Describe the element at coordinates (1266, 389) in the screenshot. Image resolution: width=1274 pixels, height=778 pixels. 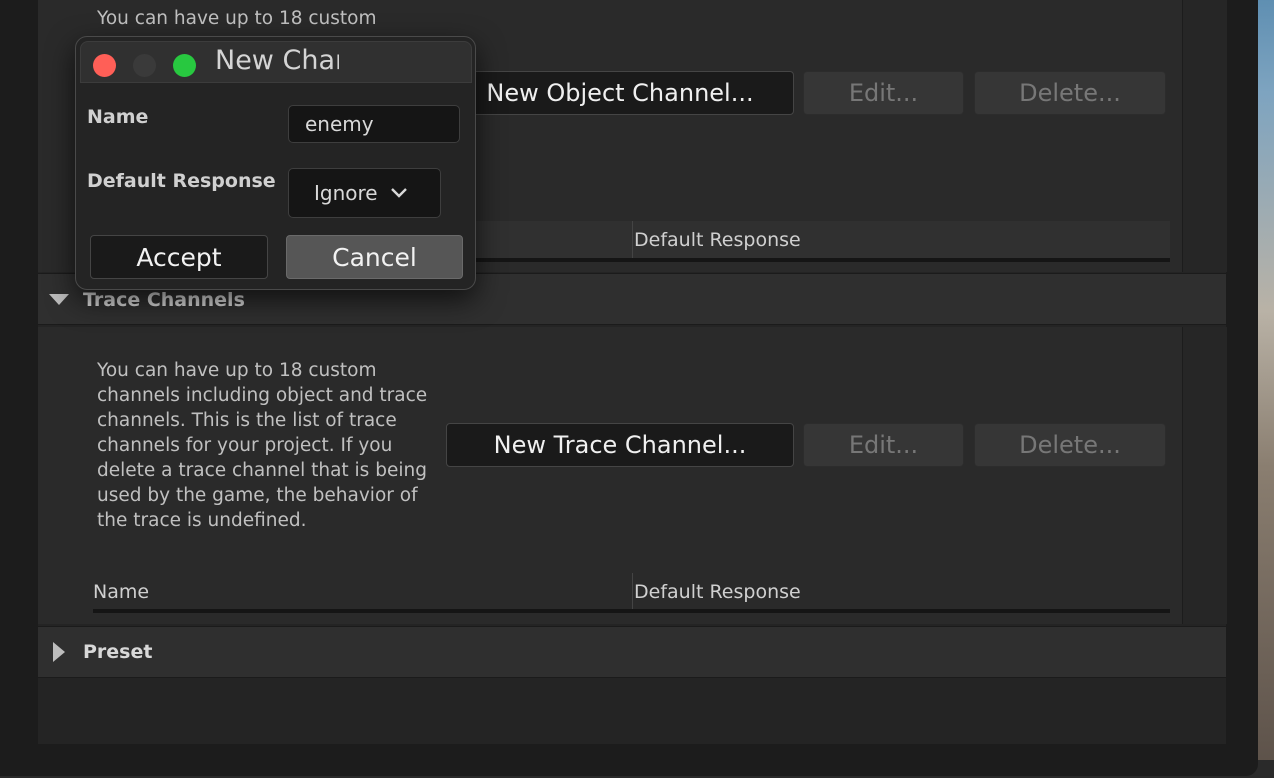
I see `background-scene` at that location.